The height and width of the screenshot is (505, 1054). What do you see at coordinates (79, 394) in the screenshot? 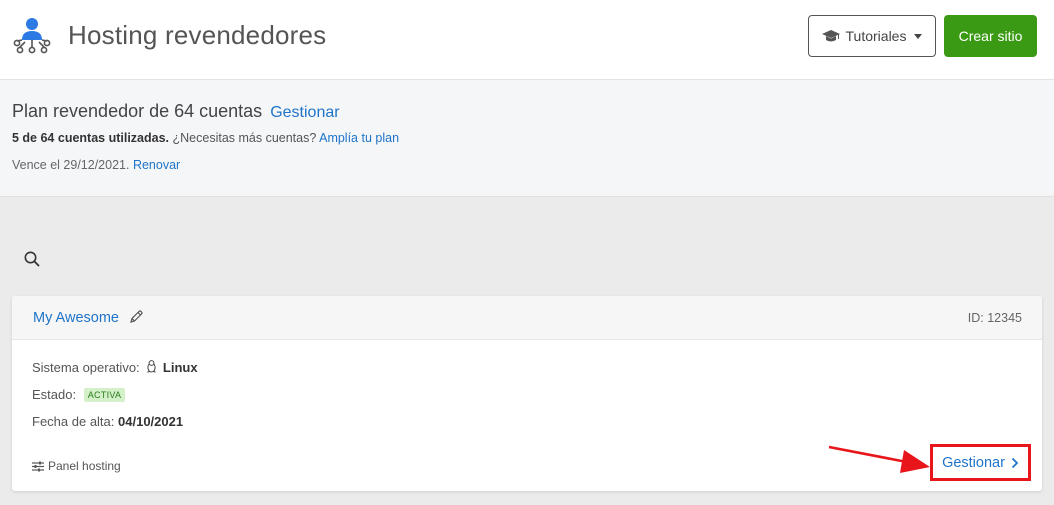
I see `status-row: Estado: ACTIVA` at bounding box center [79, 394].